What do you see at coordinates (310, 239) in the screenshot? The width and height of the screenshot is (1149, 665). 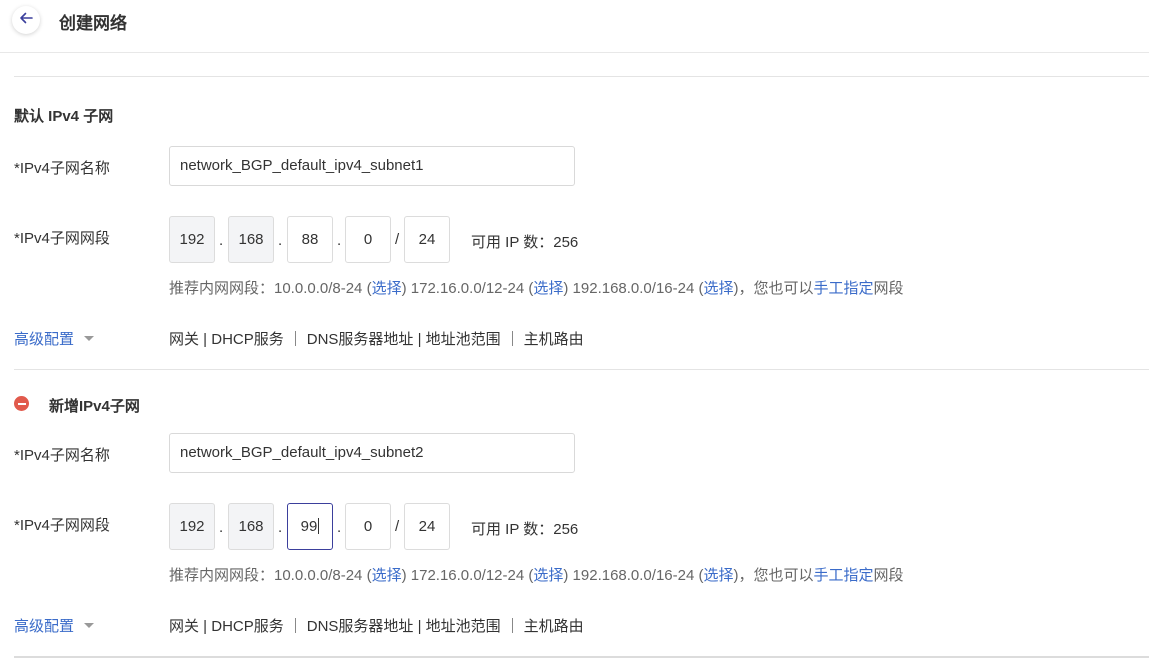 I see `octet-3-input: 88` at bounding box center [310, 239].